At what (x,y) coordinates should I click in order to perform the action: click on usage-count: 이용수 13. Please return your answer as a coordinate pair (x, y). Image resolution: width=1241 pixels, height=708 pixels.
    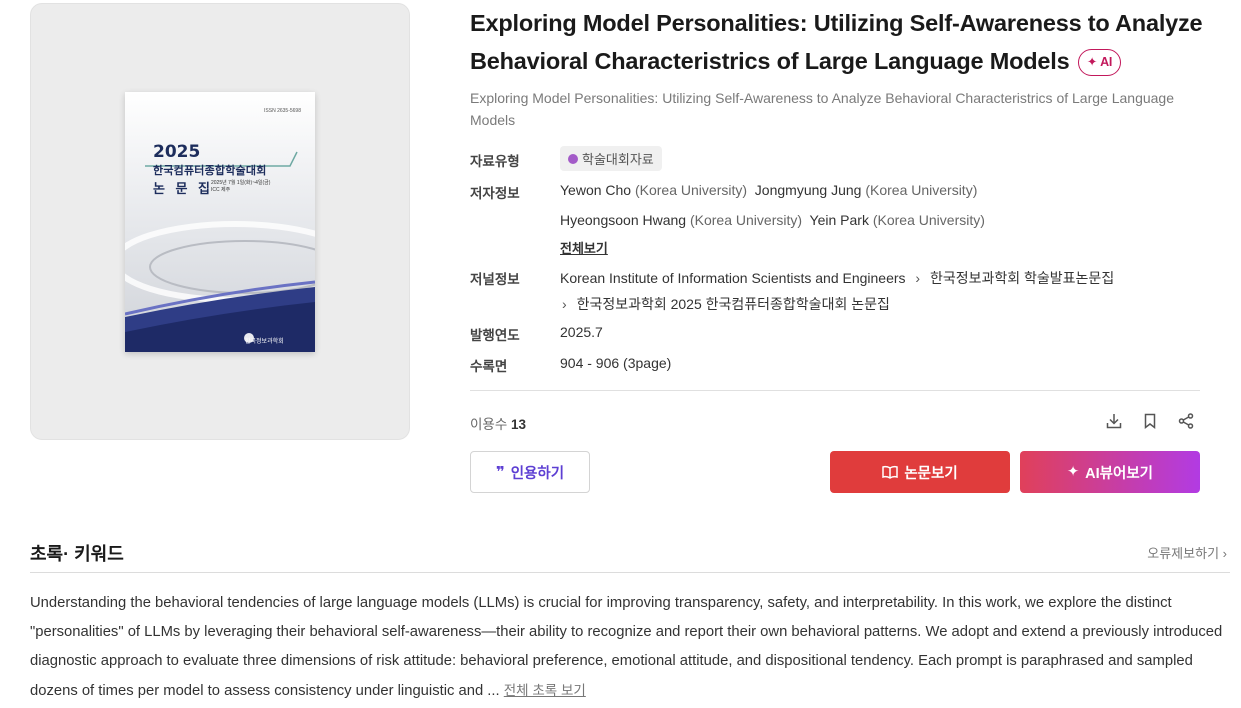
    Looking at the image, I should click on (498, 423).